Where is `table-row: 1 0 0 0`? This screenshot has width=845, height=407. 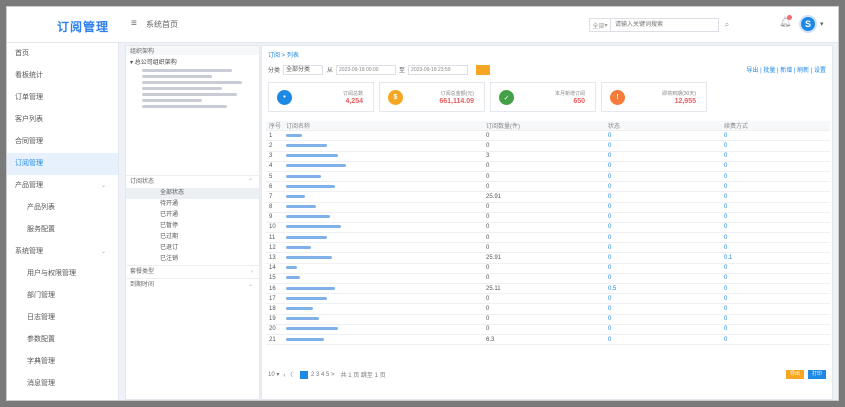 table-row: 1 0 0 0 is located at coordinates (548, 136).